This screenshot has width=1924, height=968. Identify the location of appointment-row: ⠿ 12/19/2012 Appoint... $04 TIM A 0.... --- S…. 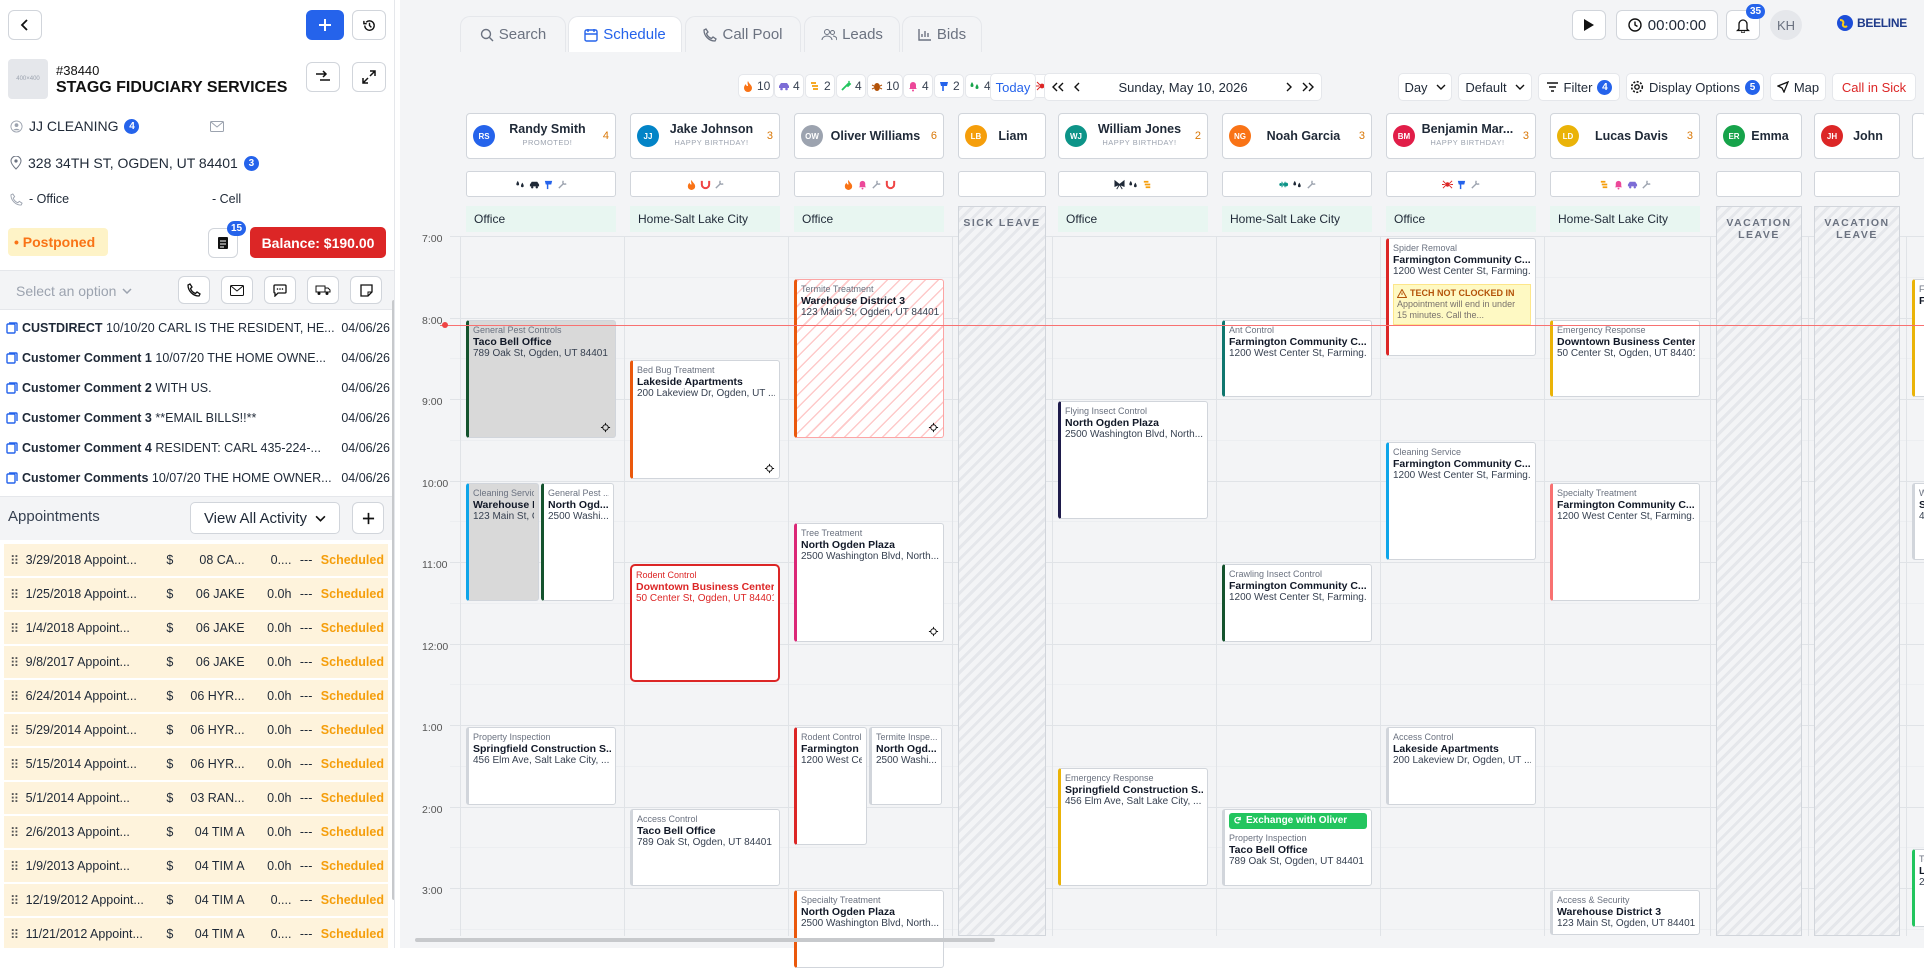
(196, 900).